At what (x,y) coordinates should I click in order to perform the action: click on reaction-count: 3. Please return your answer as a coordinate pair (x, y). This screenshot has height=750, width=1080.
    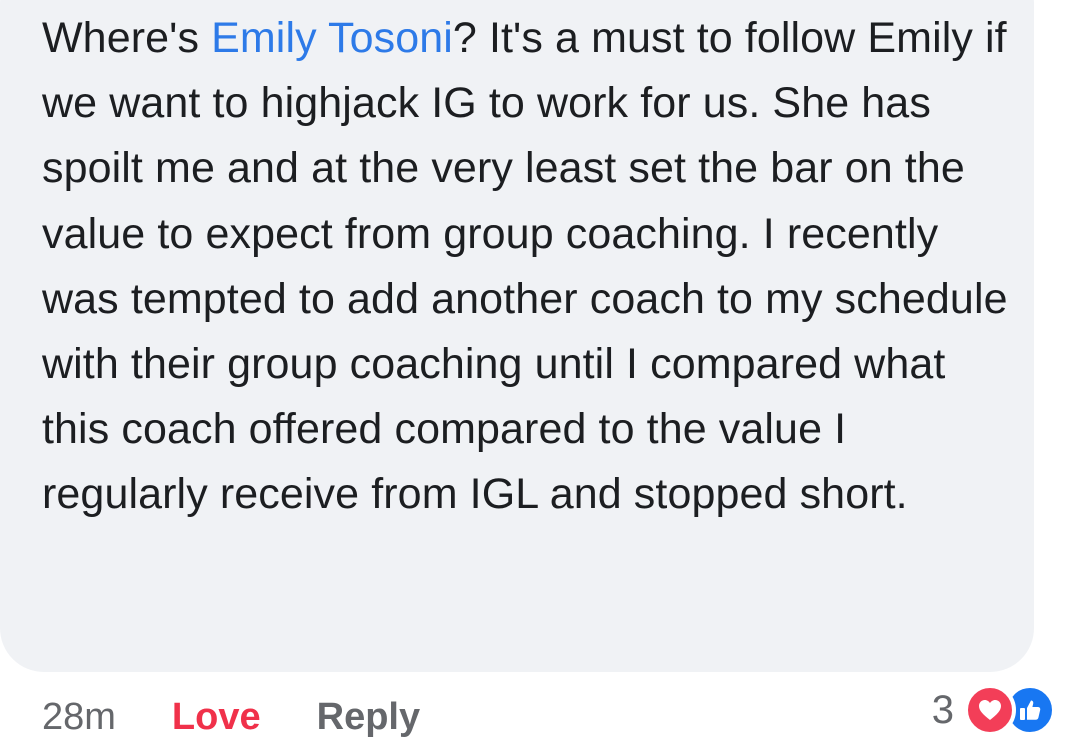
    Looking at the image, I should click on (942, 709).